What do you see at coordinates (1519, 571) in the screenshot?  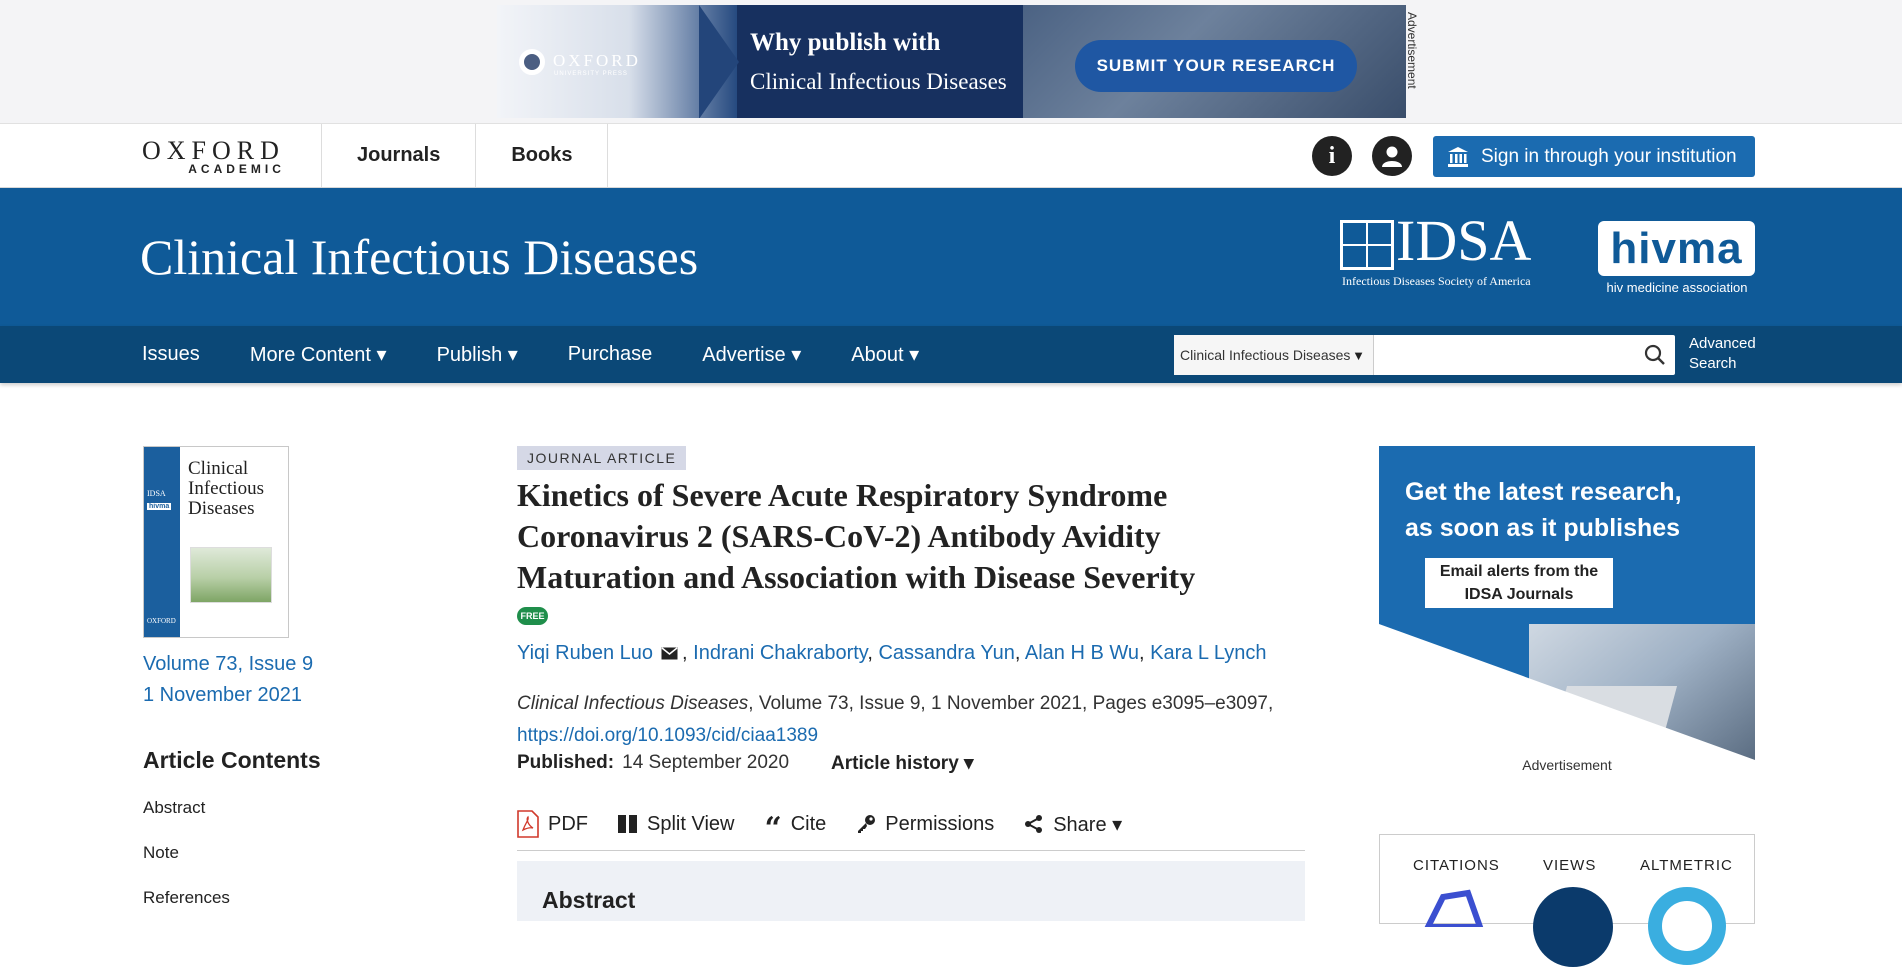 I see `right-ad-alert-line1: Email alerts from the` at bounding box center [1519, 571].